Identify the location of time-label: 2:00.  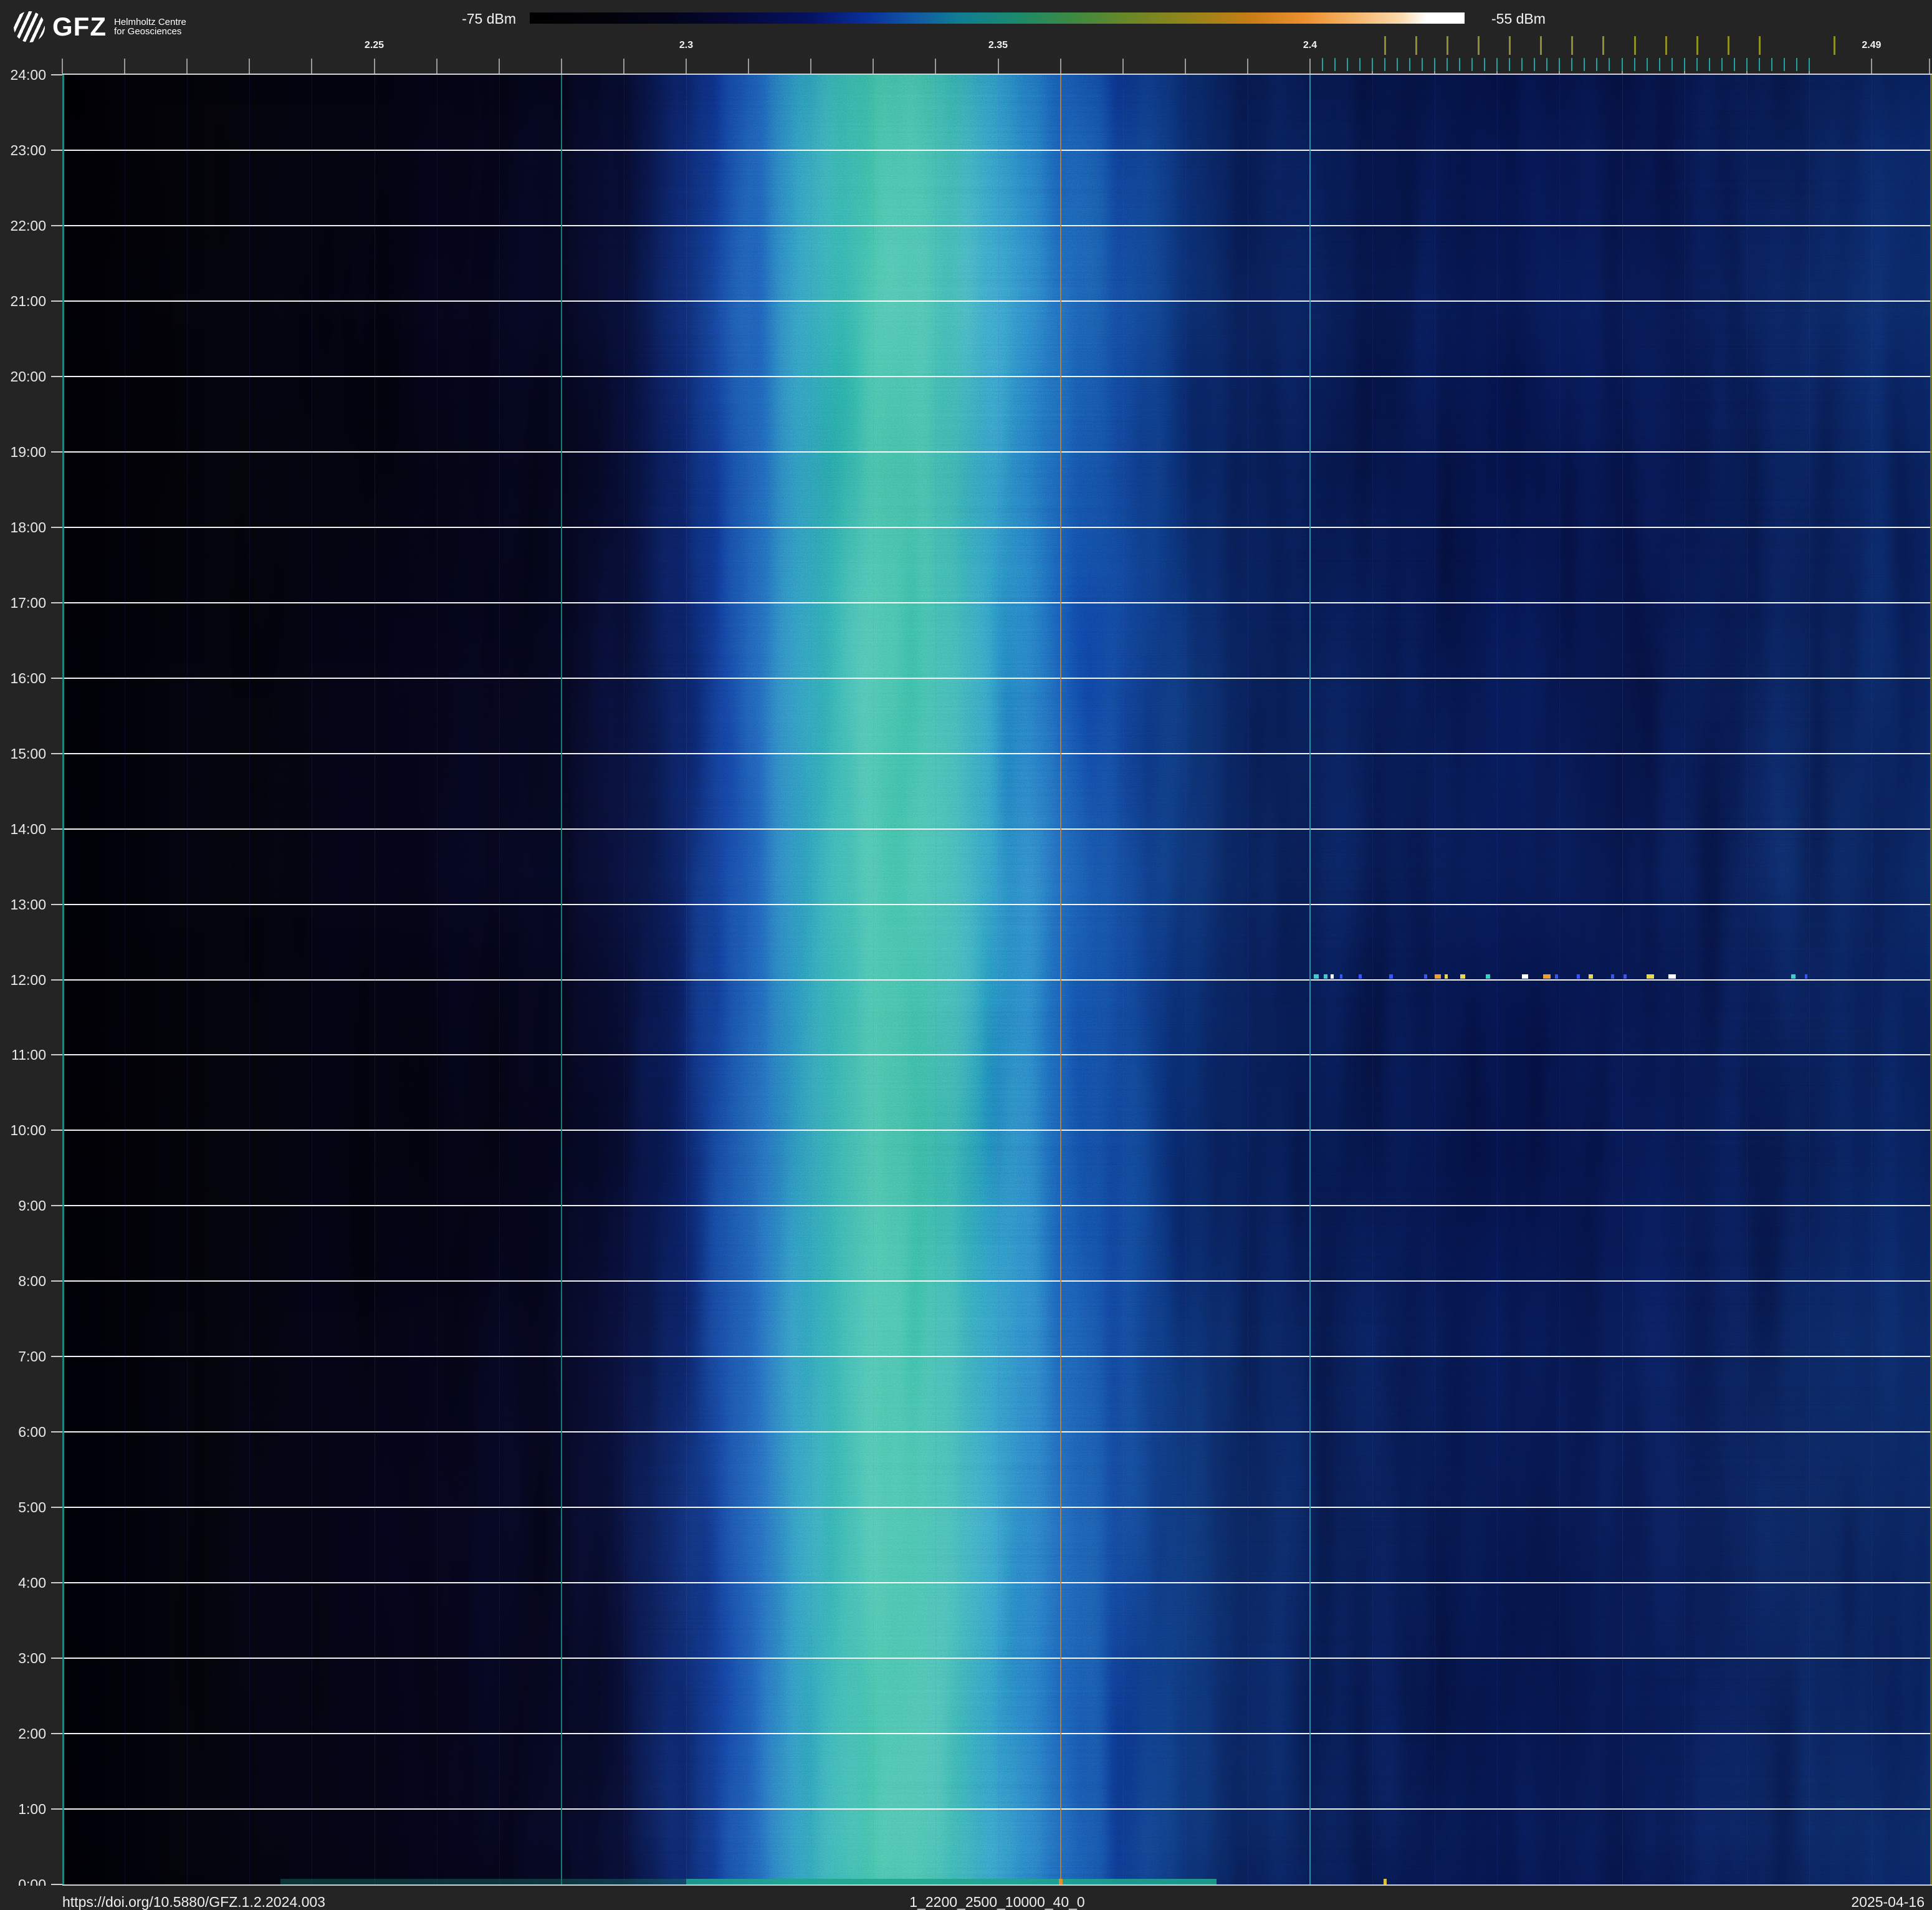
(32, 1733).